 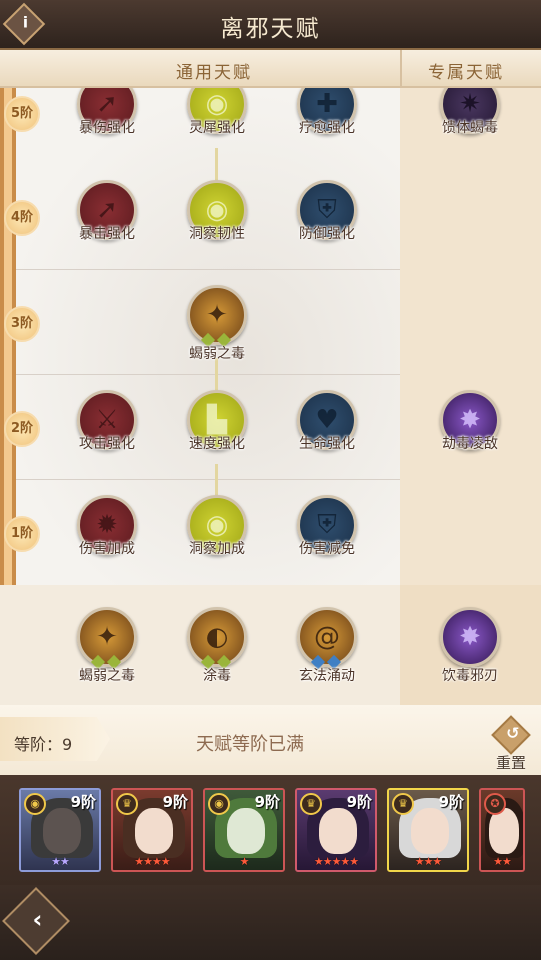 I want to click on talent-poison-strike: ✸ 劫毒凌敌, so click(x=470, y=430).